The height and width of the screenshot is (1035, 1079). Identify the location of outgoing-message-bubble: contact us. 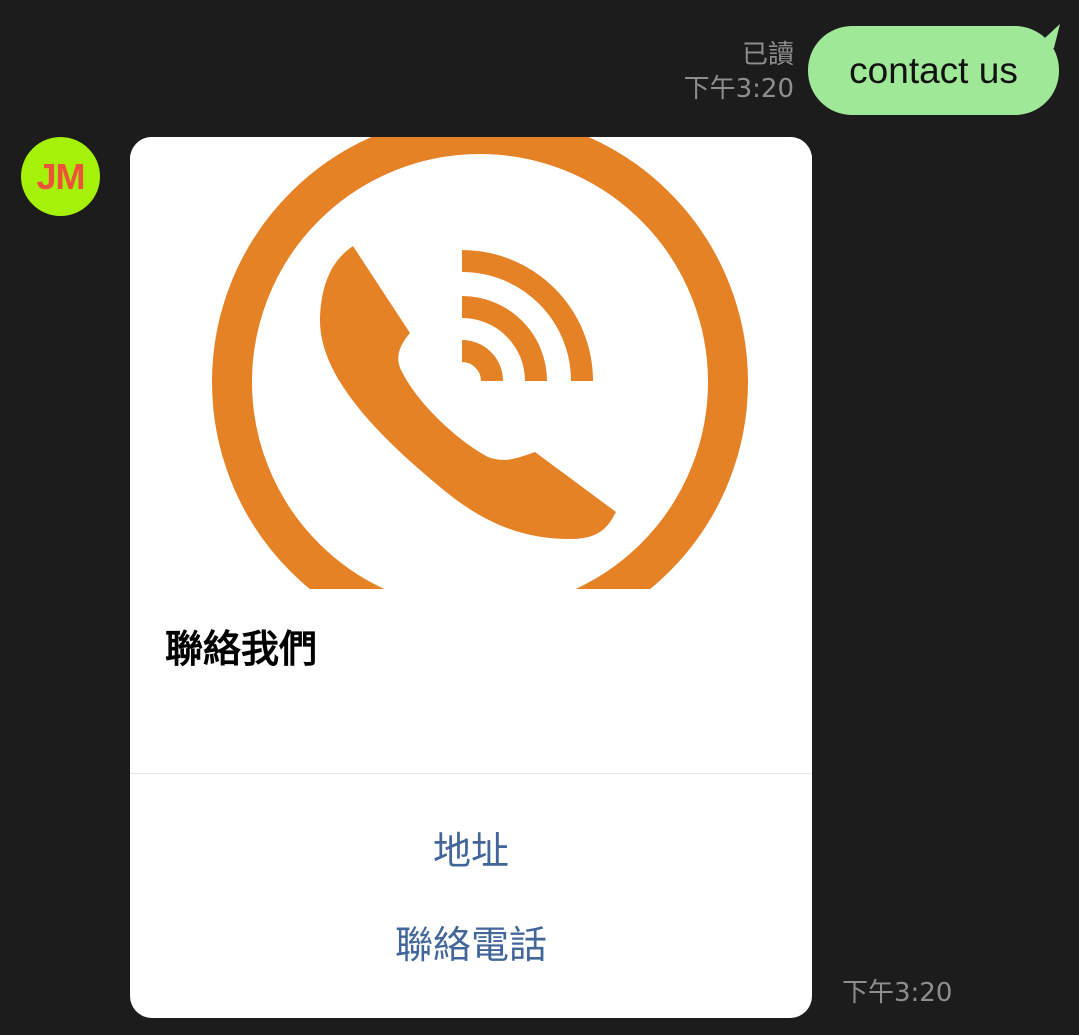
(933, 70).